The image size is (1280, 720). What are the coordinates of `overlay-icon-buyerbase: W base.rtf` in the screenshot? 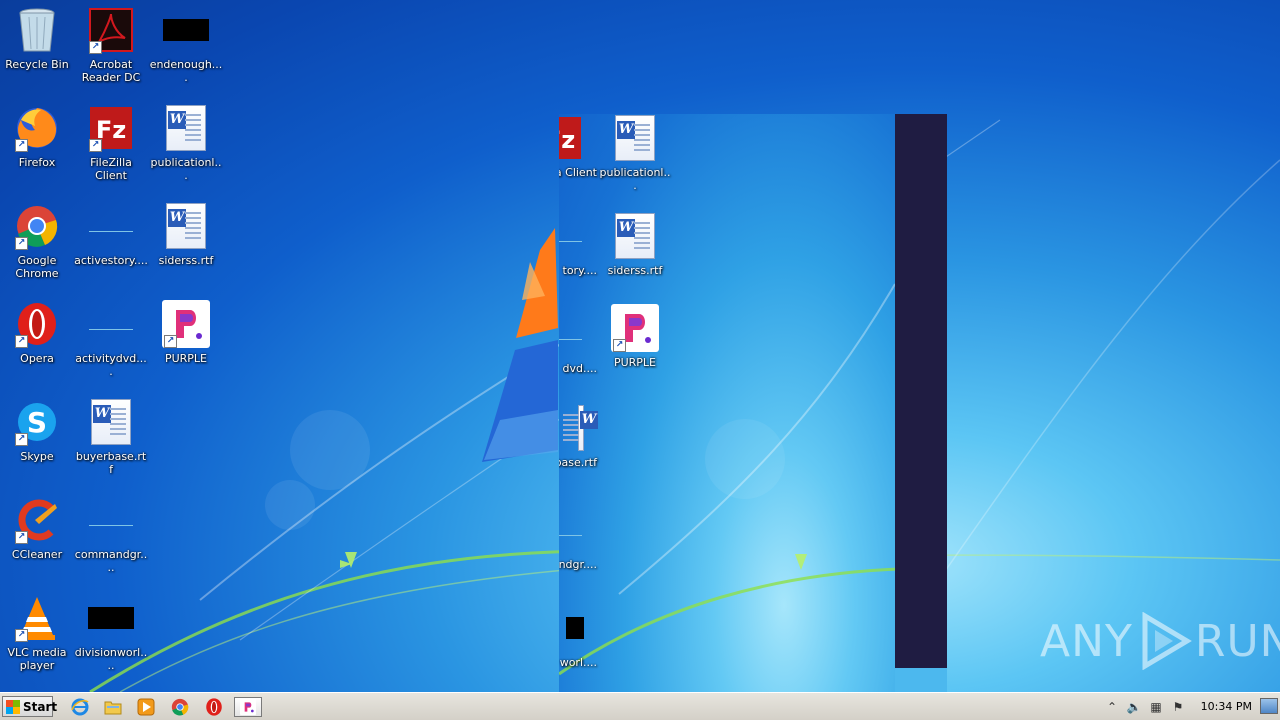 It's located at (578, 436).